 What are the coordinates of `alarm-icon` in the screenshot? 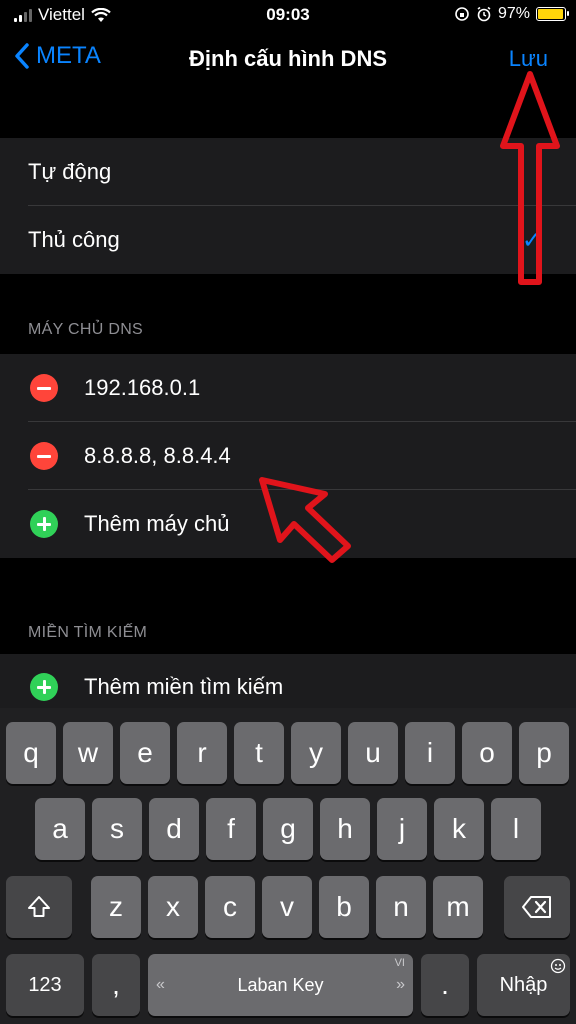 It's located at (484, 14).